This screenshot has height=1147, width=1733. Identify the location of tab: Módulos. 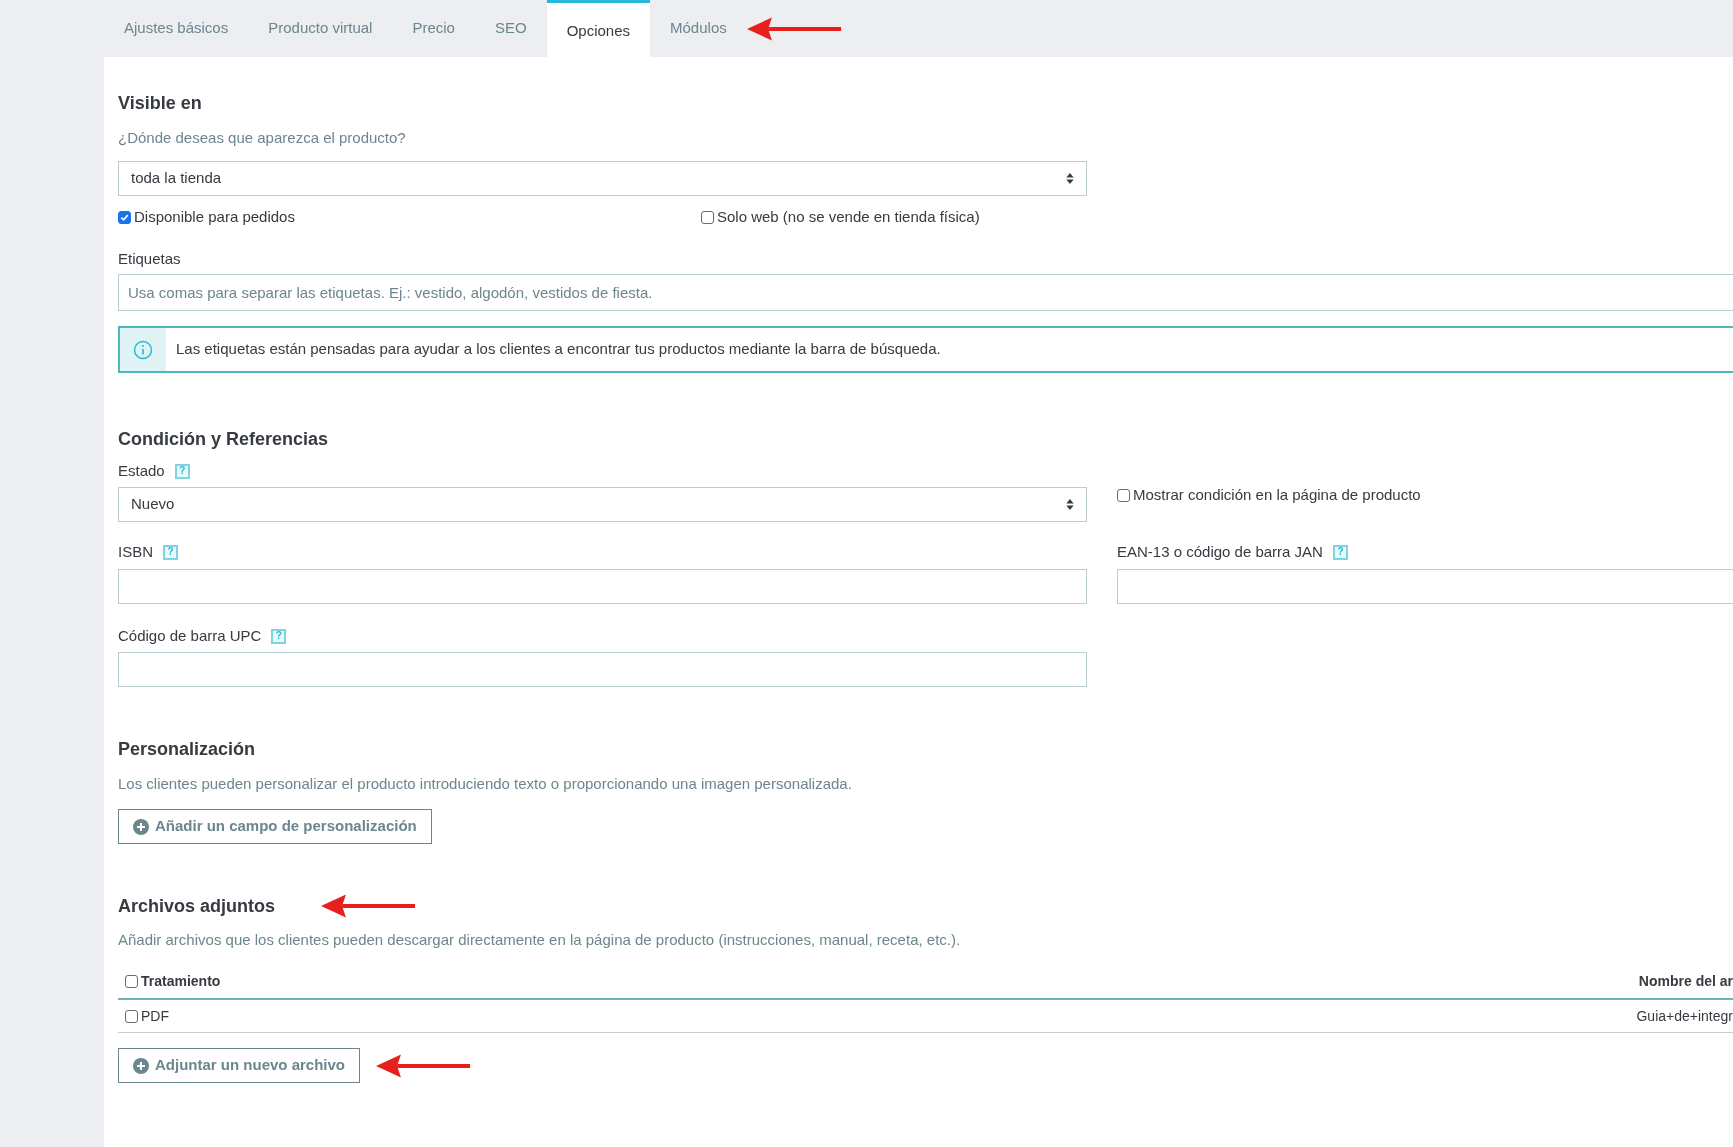
(698, 28).